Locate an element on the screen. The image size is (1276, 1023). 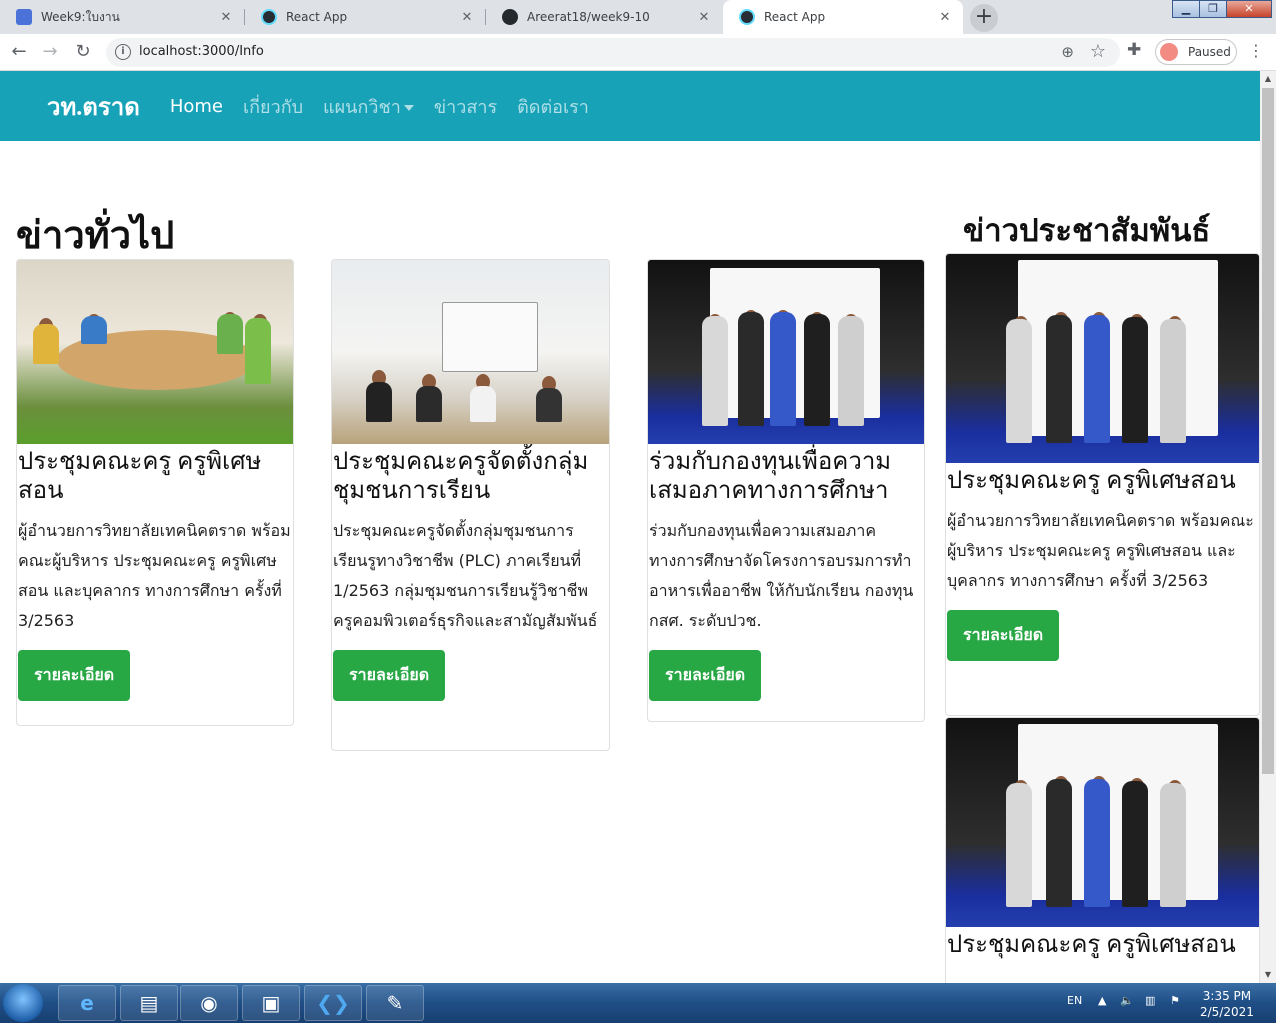
start-button is located at coordinates (23, 1003).